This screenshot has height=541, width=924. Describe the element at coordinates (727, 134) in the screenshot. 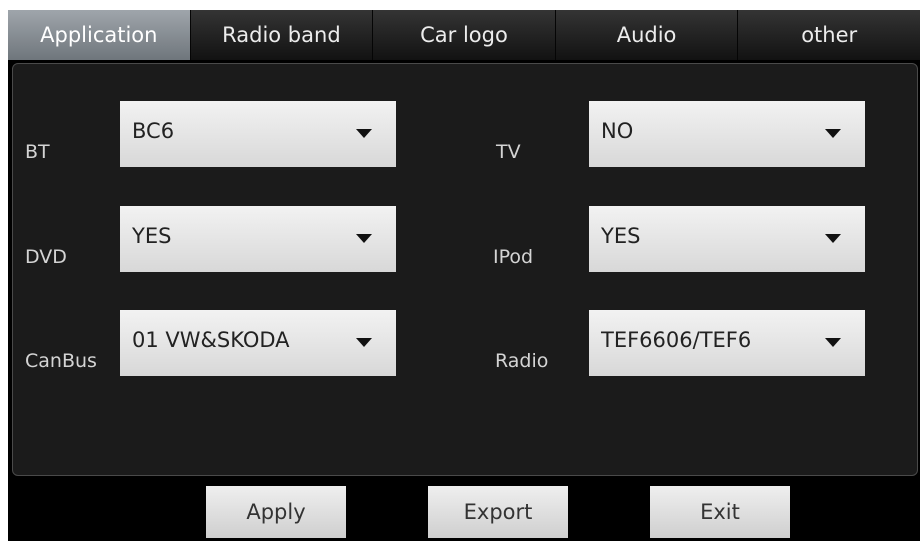

I see `tv-select: NO` at that location.